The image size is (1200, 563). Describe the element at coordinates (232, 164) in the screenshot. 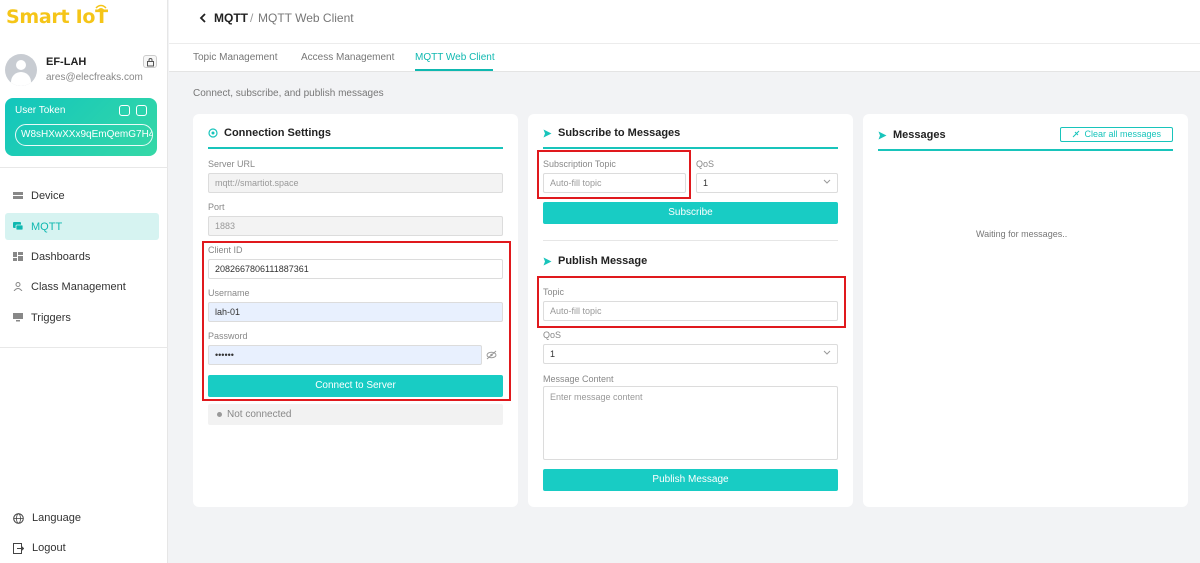

I see `server-url-label: Server URL` at that location.